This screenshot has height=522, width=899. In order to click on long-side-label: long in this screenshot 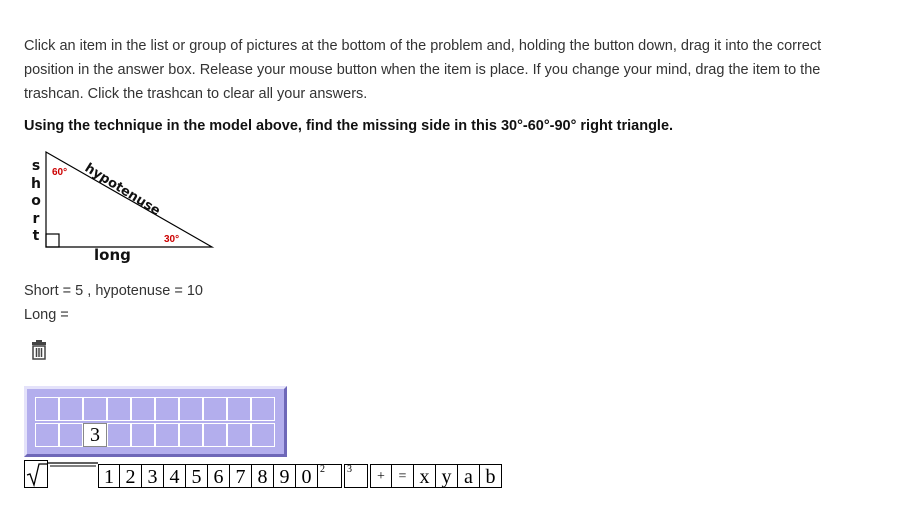, I will do `click(112, 255)`.